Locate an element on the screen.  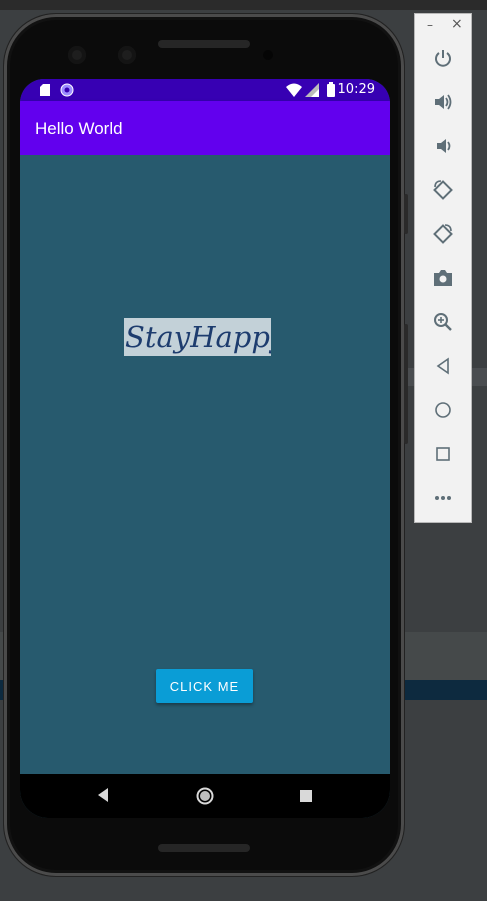
phone-side-button is located at coordinates (406, 214).